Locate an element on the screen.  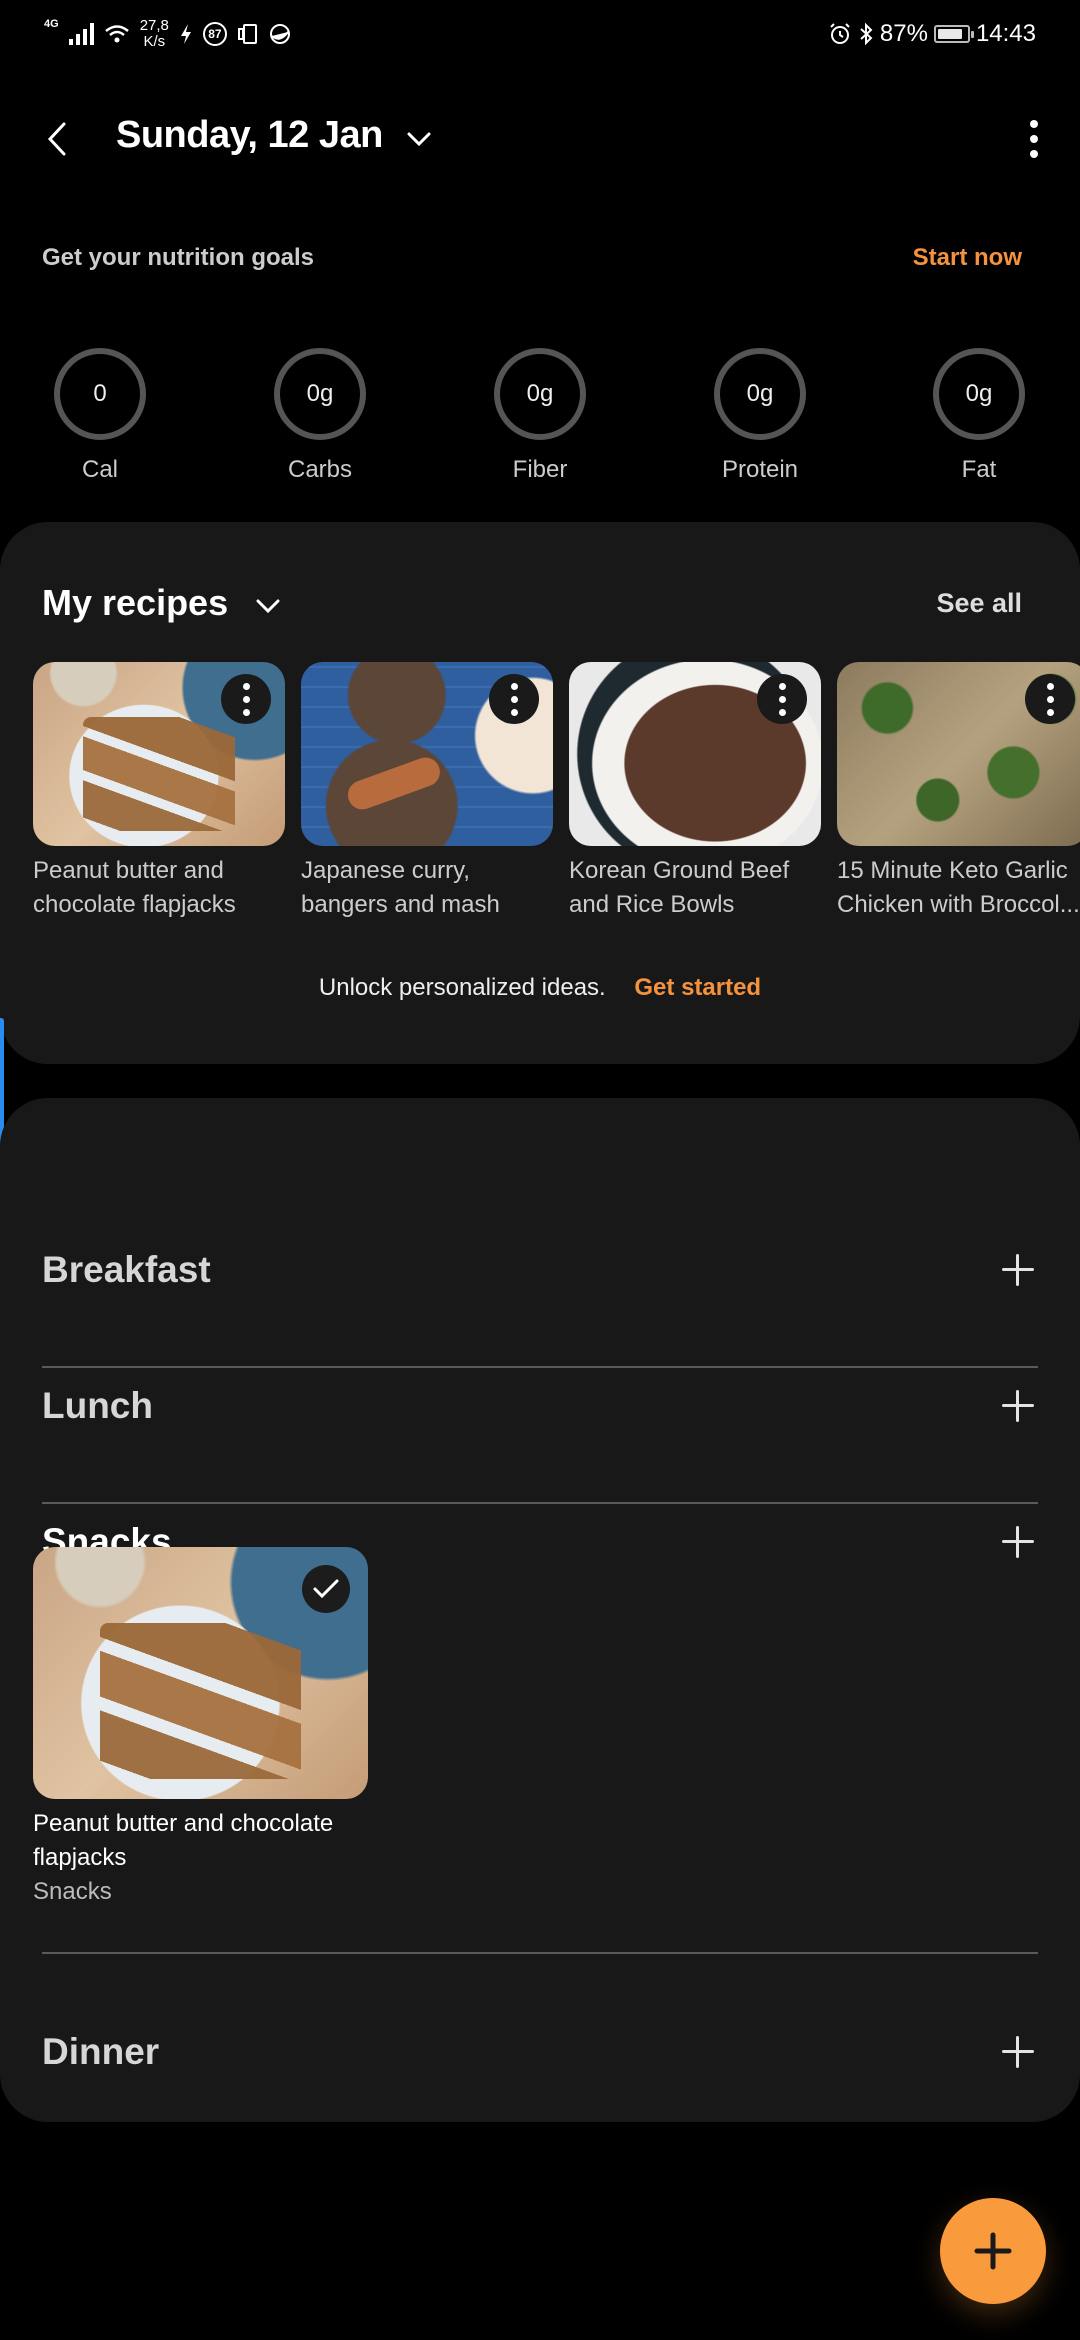
battery-level is located at coordinates (950, 34).